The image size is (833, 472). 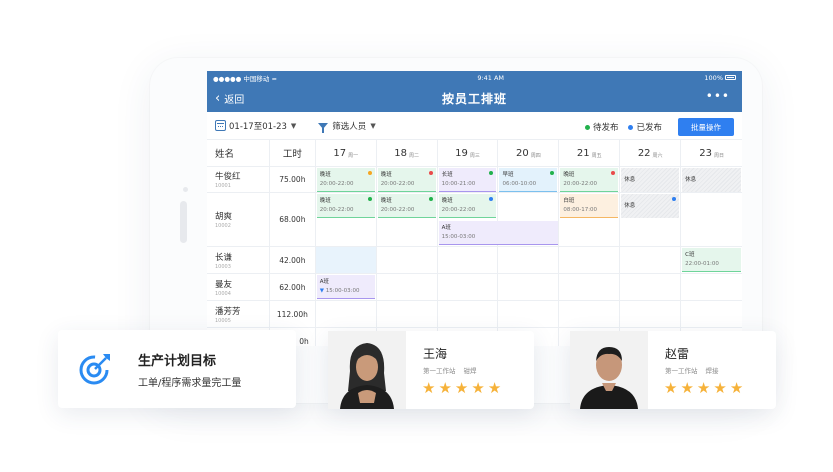 What do you see at coordinates (468, 153) in the screenshot?
I see `day-header: 19 周三` at bounding box center [468, 153].